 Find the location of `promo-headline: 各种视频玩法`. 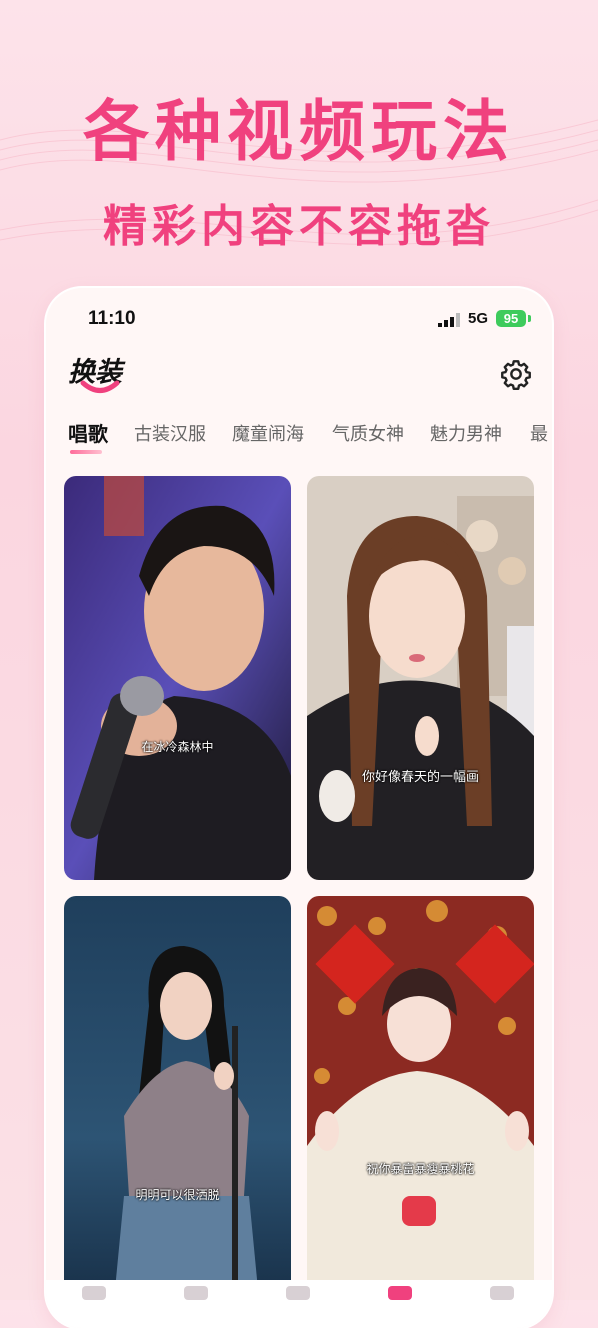

promo-headline: 各种视频玩法 is located at coordinates (299, 131).